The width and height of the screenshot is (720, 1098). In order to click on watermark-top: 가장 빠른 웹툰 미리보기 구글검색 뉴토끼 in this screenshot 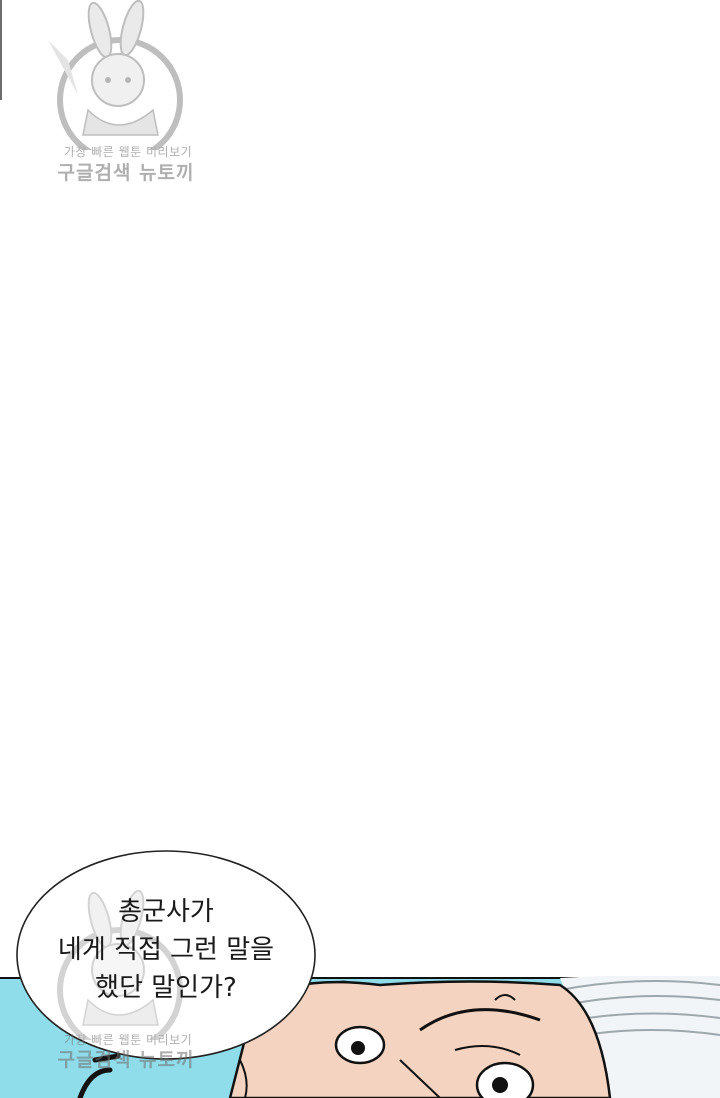, I will do `click(118, 95)`.